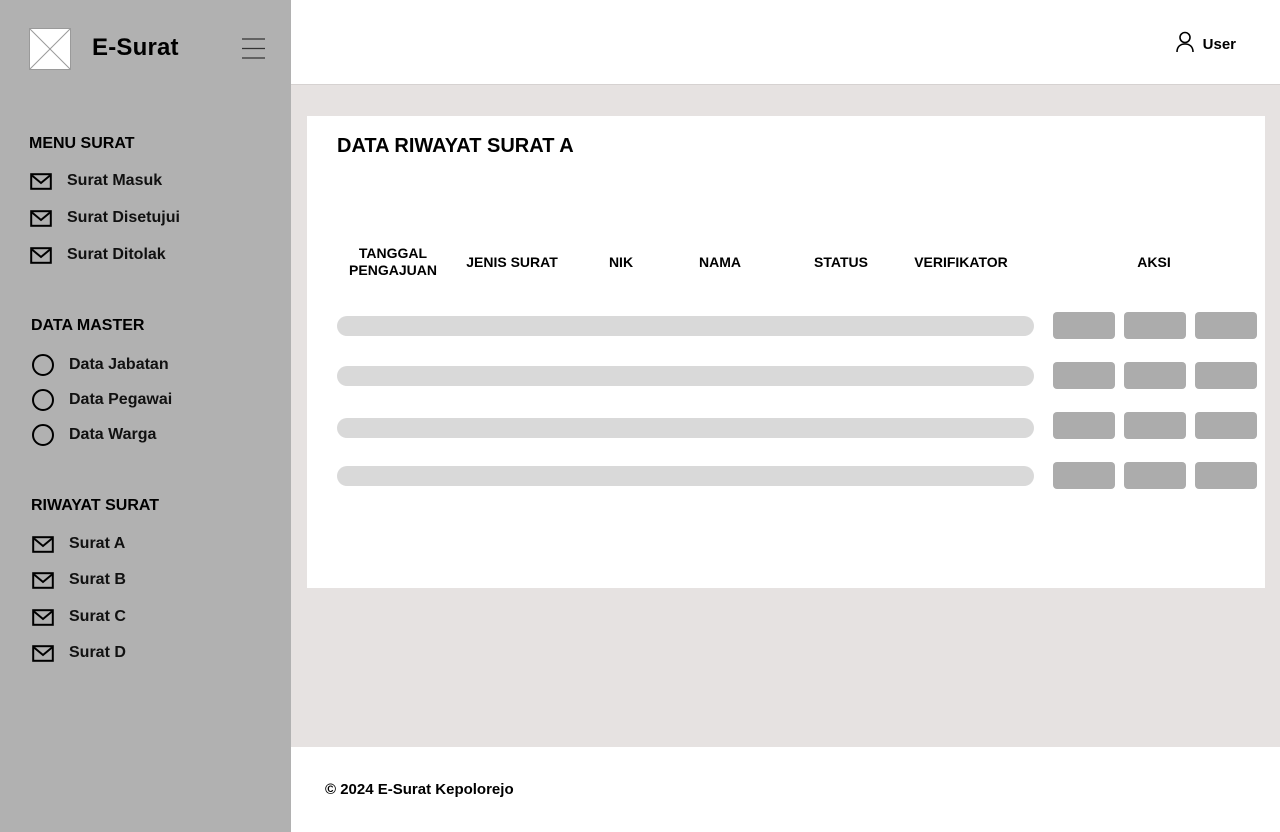 The image size is (1280, 832). What do you see at coordinates (135, 47) in the screenshot?
I see `app-name: E-Surat` at bounding box center [135, 47].